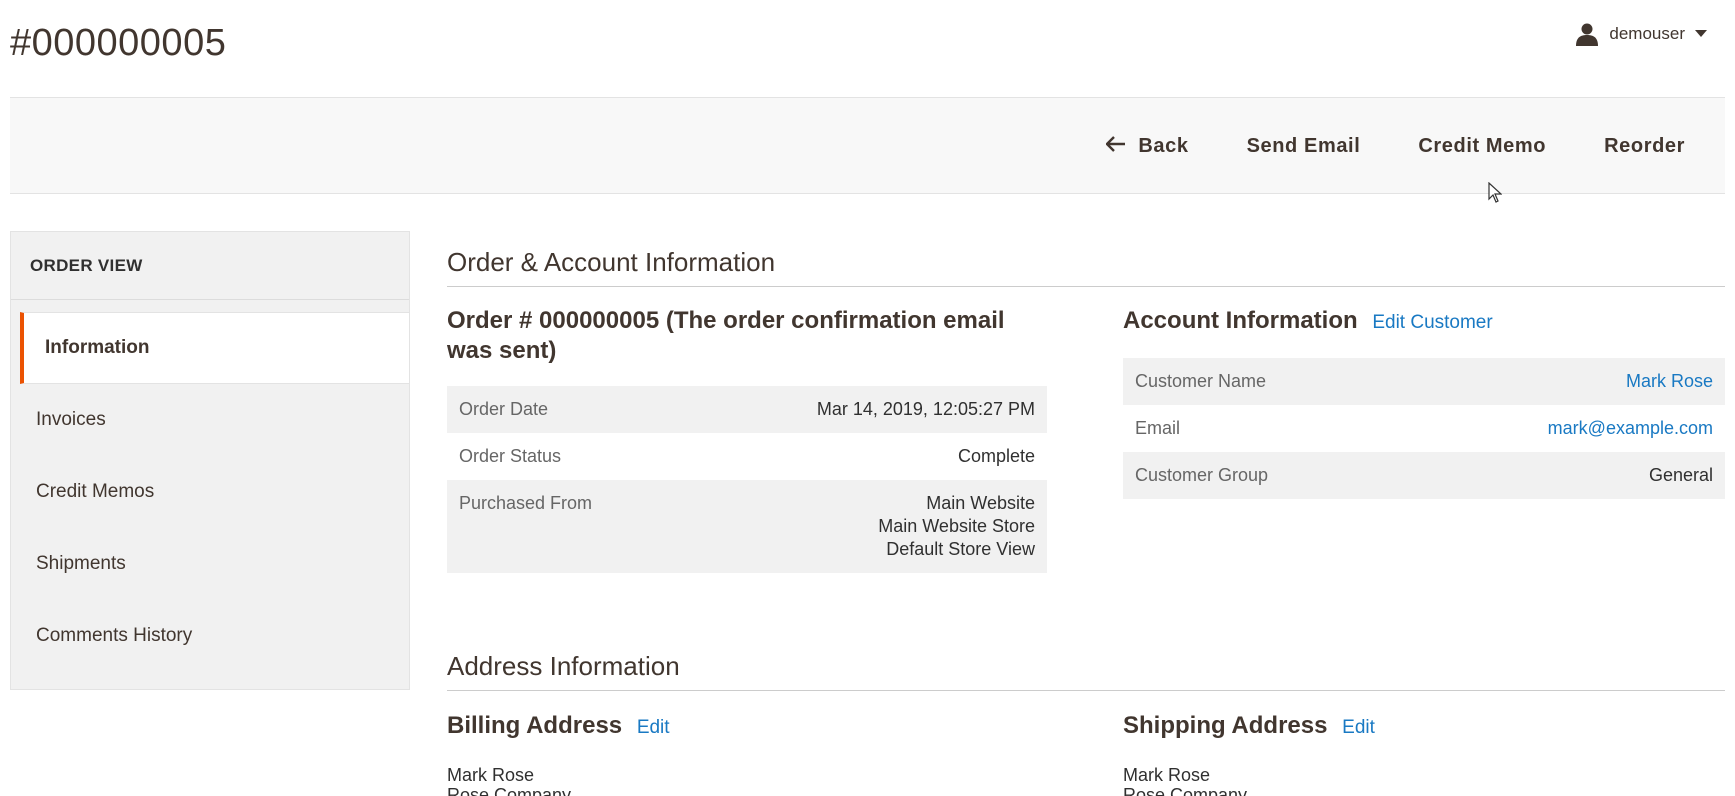  What do you see at coordinates (535, 725) in the screenshot?
I see `billing-address-heading: Billing Address` at bounding box center [535, 725].